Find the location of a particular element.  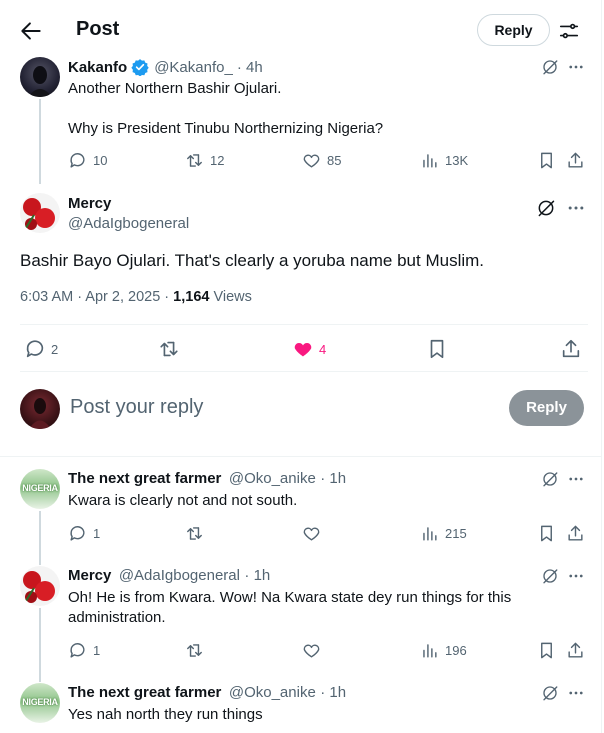

heart-filled-icon is located at coordinates (303, 349).